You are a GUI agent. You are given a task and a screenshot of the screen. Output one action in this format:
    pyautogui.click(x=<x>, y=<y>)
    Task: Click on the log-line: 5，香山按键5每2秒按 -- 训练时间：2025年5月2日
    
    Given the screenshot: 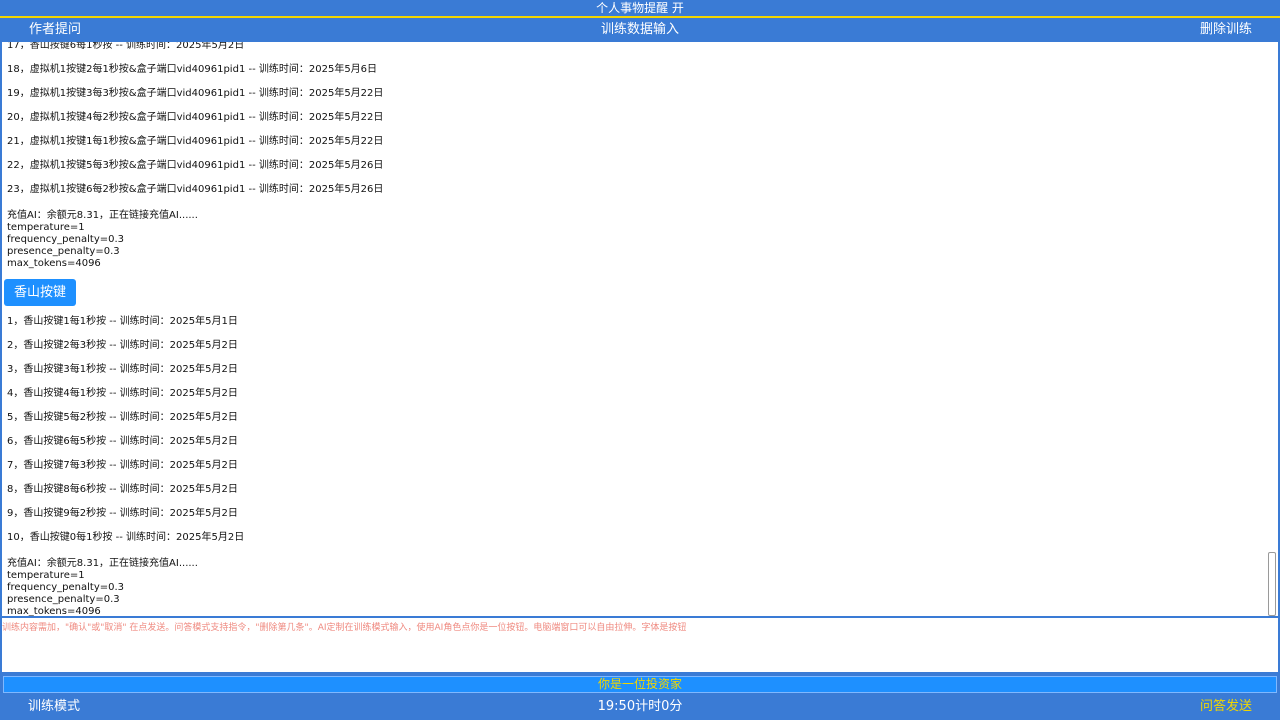 What is the action you would take?
    pyautogui.click(x=122, y=417)
    